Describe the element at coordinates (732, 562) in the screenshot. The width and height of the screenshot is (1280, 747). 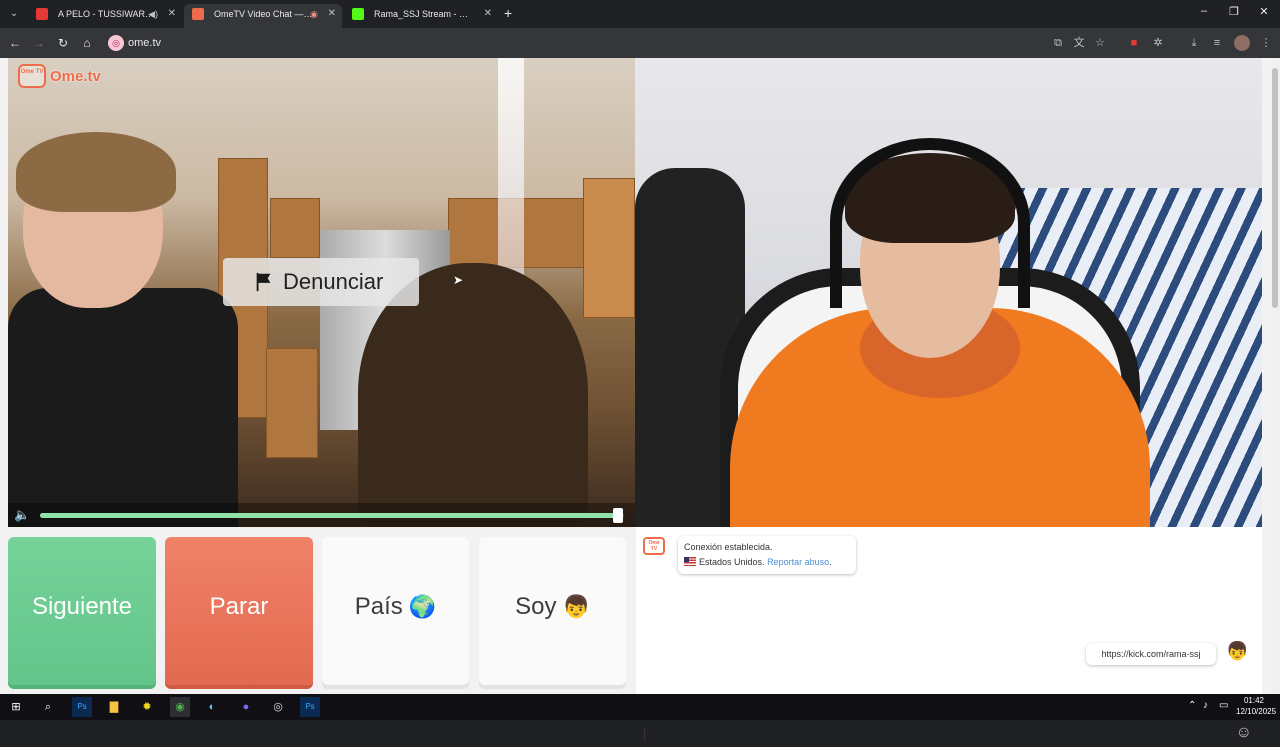
I see `partner-country: Estados Unidos.` at that location.